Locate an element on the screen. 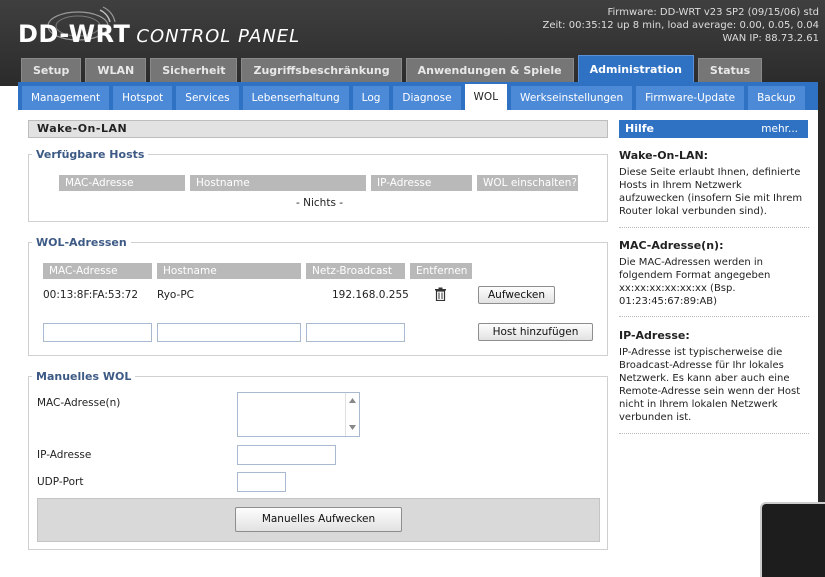  hosts-col-hostname: Hostname is located at coordinates (278, 183).